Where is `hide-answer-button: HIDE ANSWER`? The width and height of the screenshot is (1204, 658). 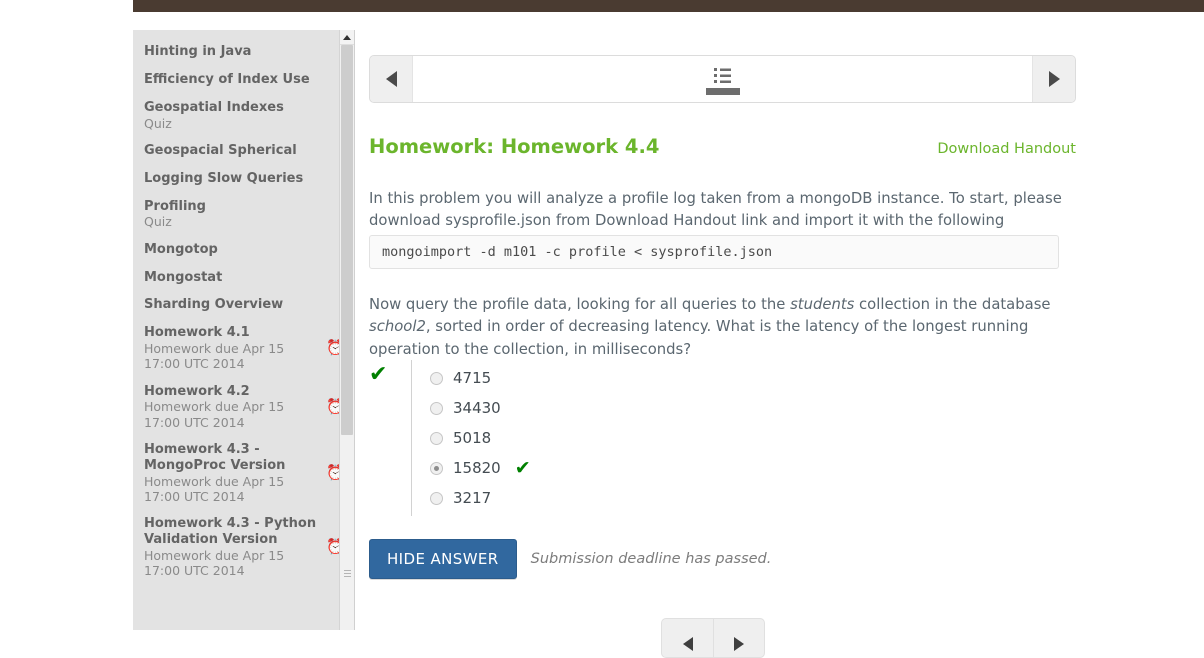 hide-answer-button: HIDE ANSWER is located at coordinates (443, 559).